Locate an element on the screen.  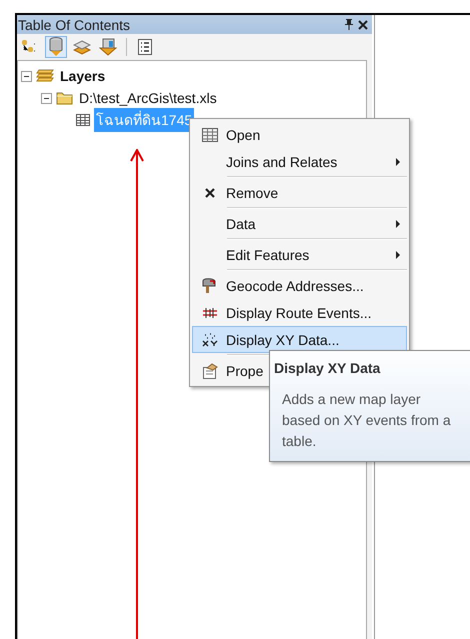
panel-title: Table Of Contents is located at coordinates (75, 24).